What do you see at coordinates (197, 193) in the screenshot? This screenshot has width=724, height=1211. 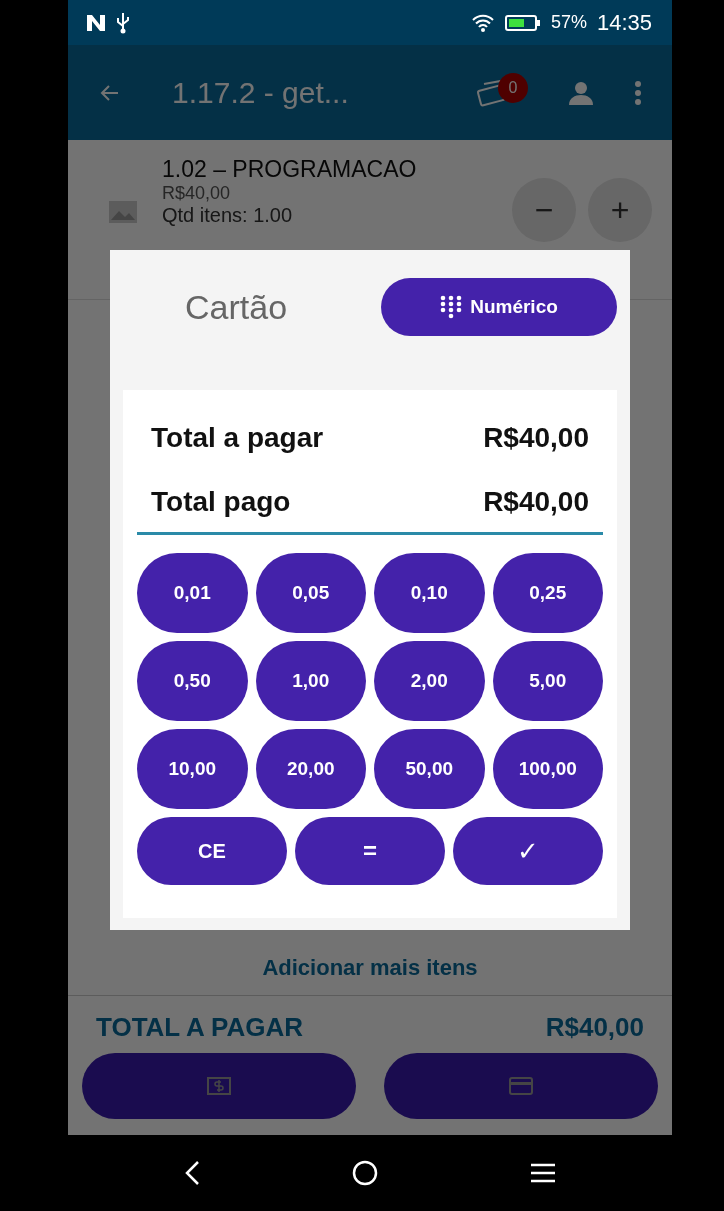 I see `item-price: R$40,00` at bounding box center [197, 193].